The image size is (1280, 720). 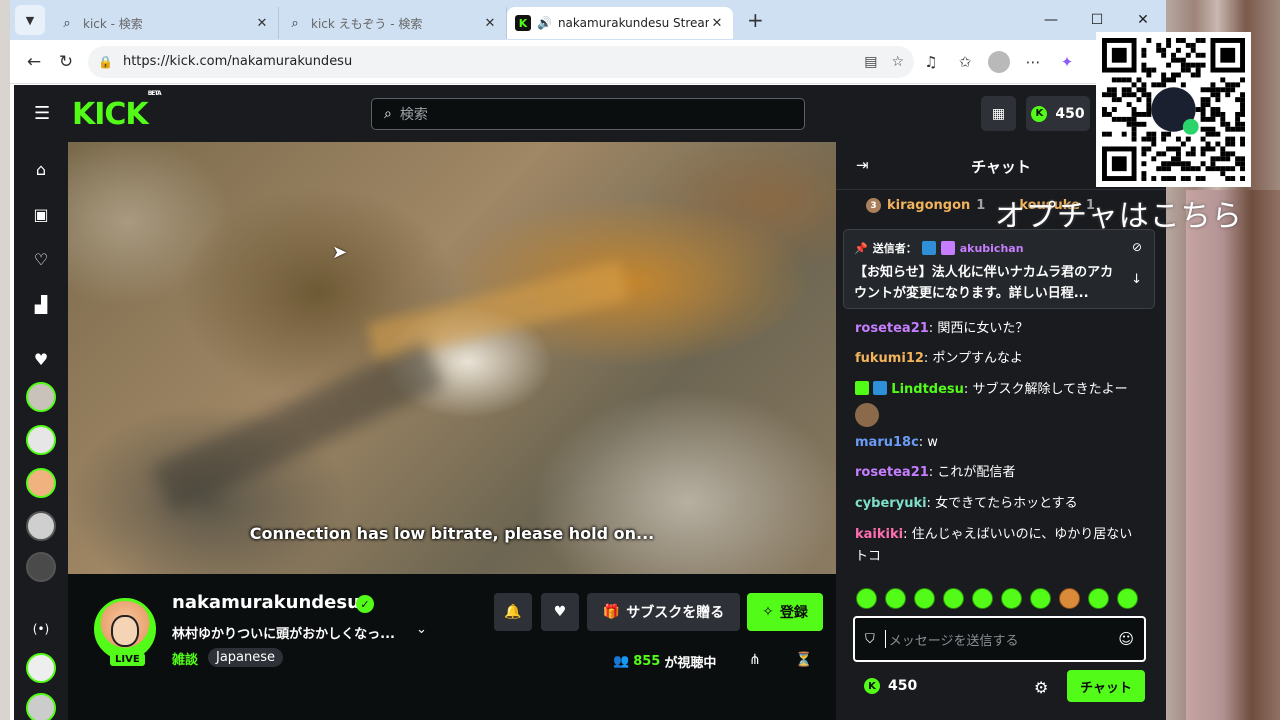 What do you see at coordinates (1136, 279) in the screenshot?
I see `arrow-down-icon: ↓` at bounding box center [1136, 279].